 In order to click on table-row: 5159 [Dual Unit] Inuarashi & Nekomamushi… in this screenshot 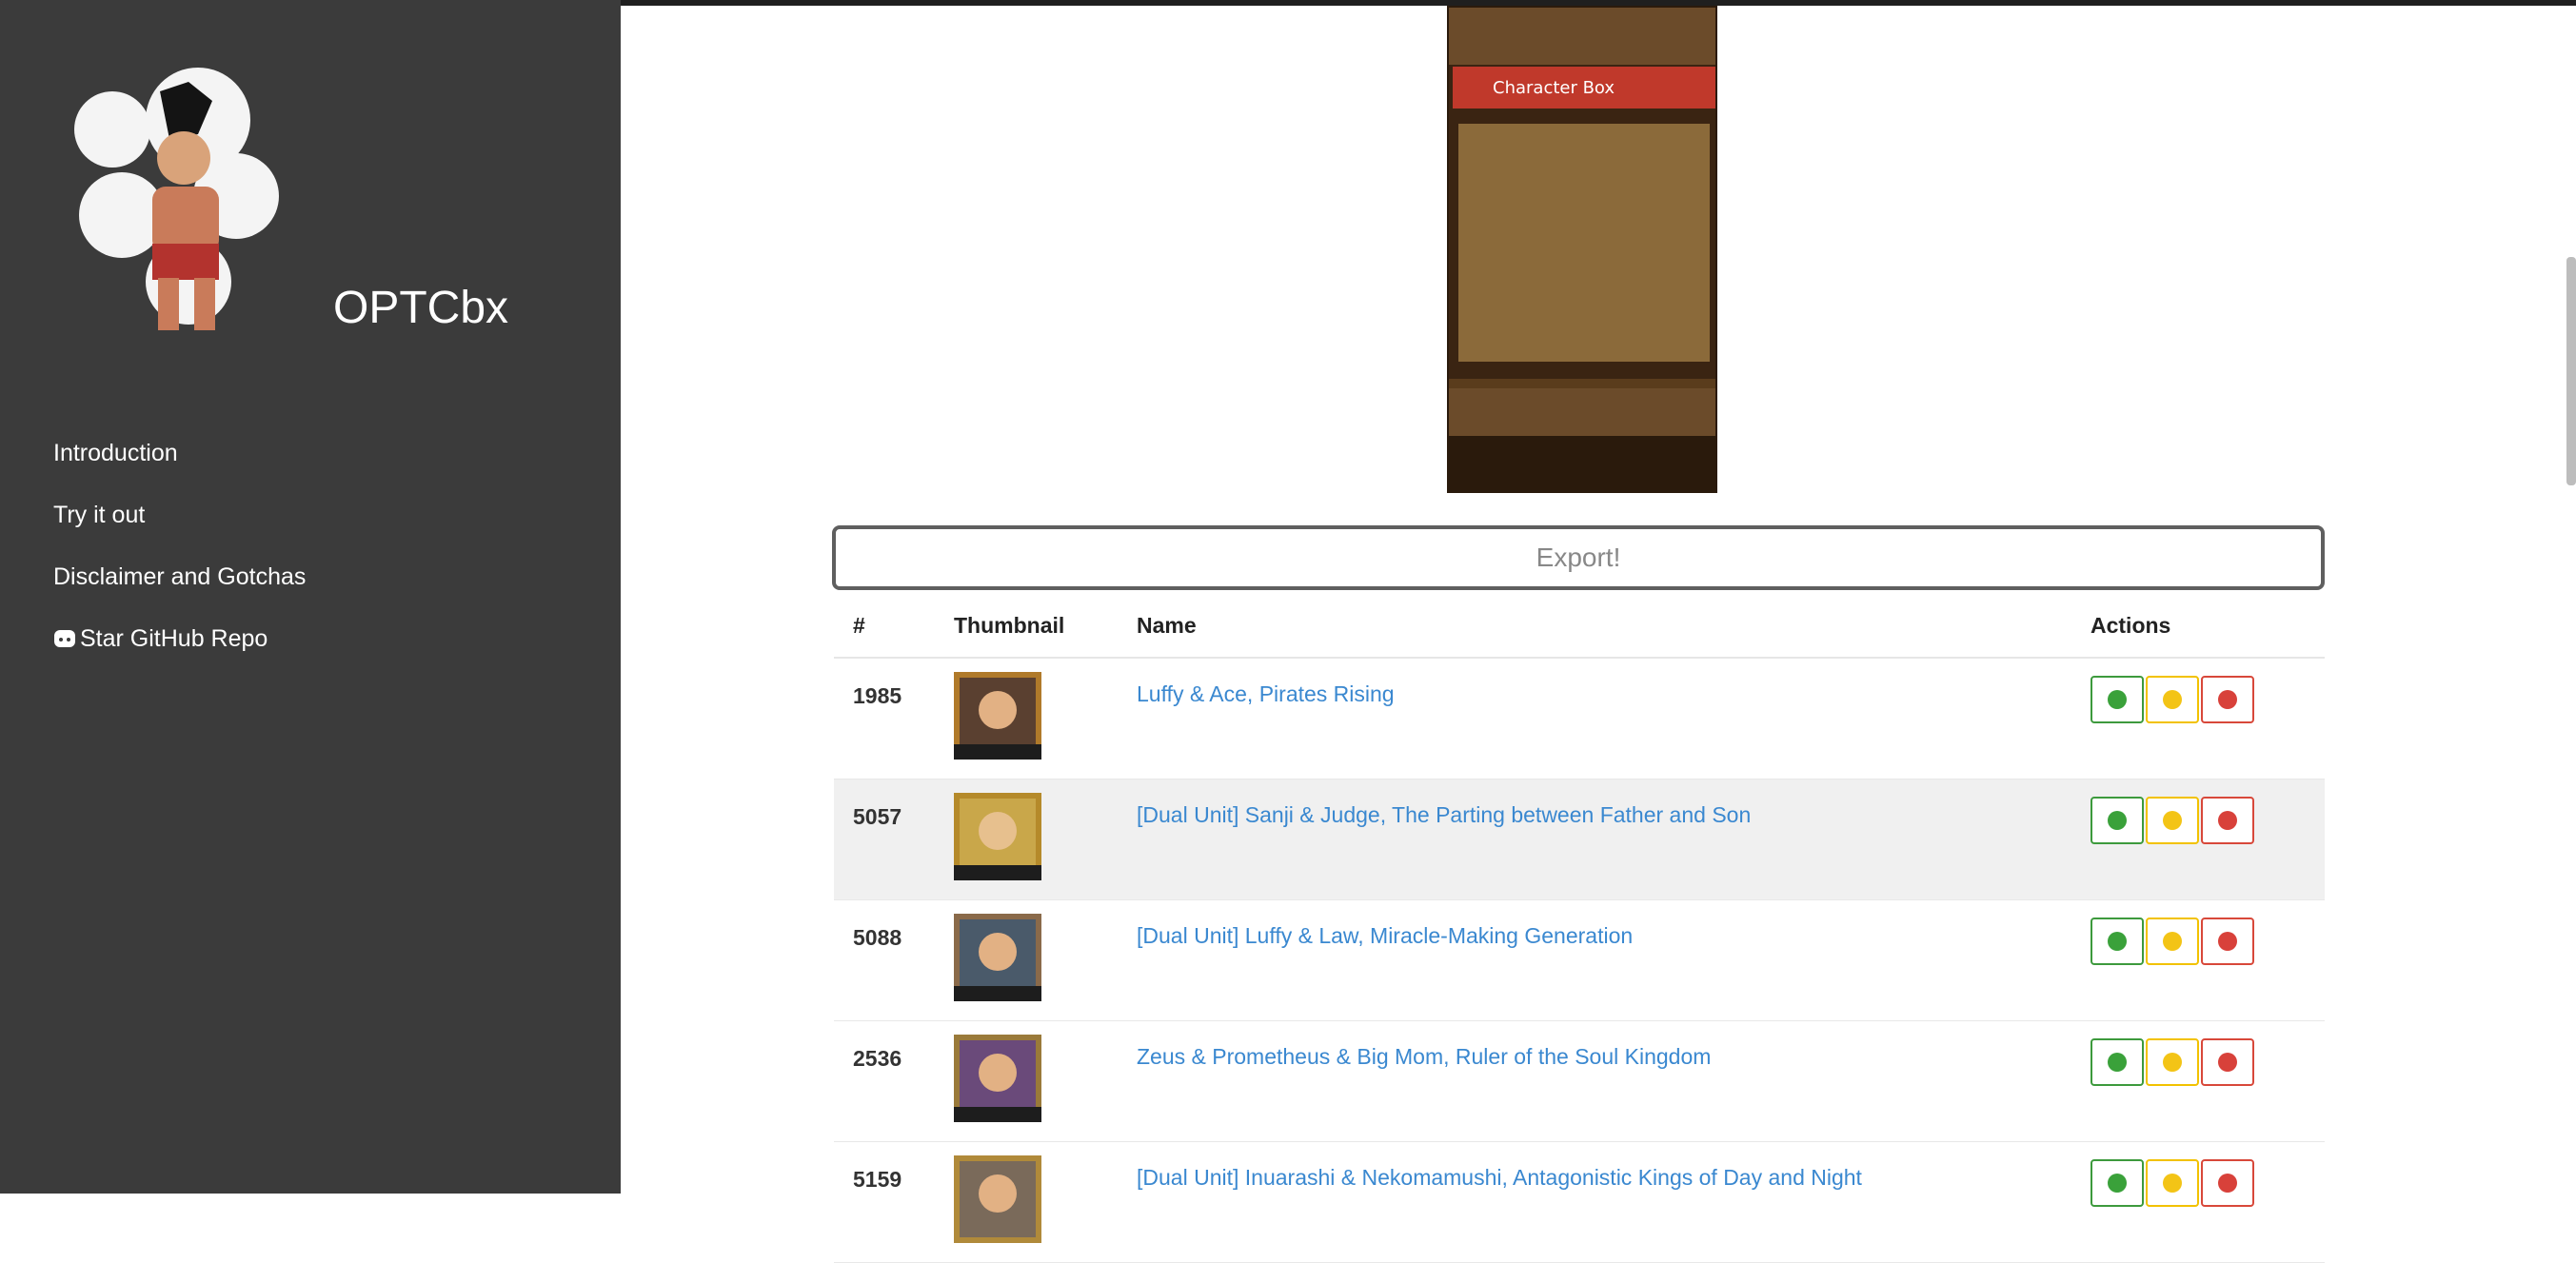, I will do `click(1579, 1203)`.